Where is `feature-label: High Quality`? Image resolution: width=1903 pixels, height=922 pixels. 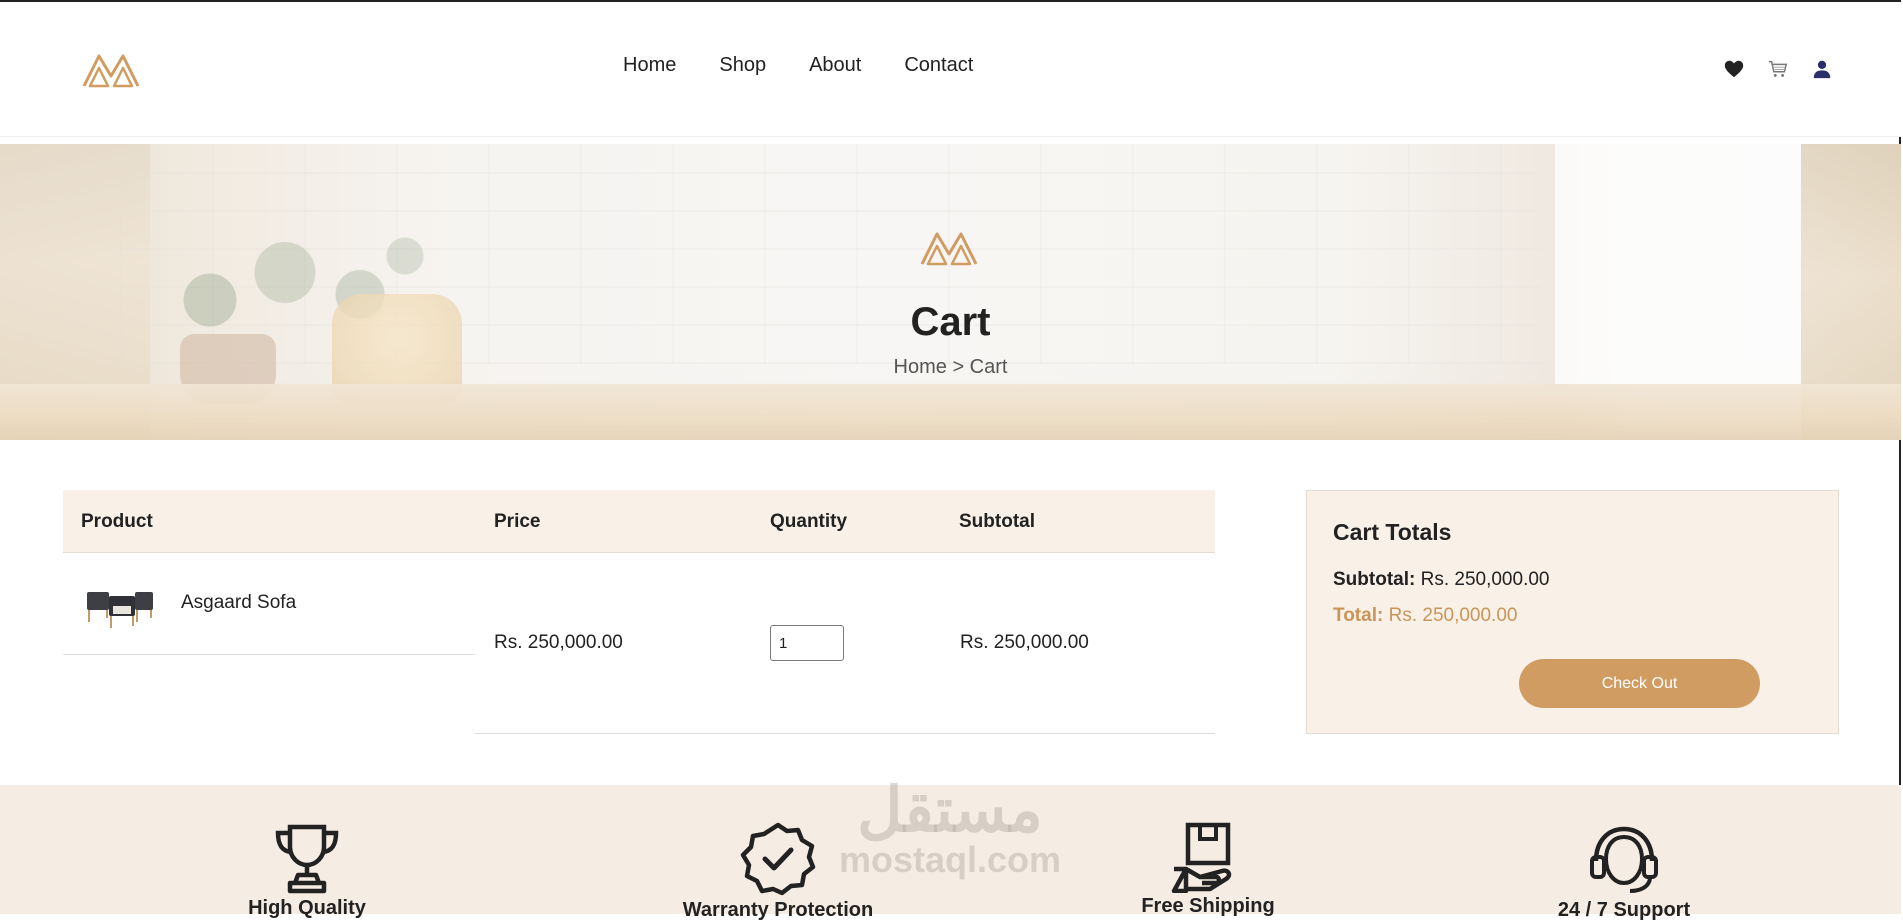 feature-label: High Quality is located at coordinates (307, 908).